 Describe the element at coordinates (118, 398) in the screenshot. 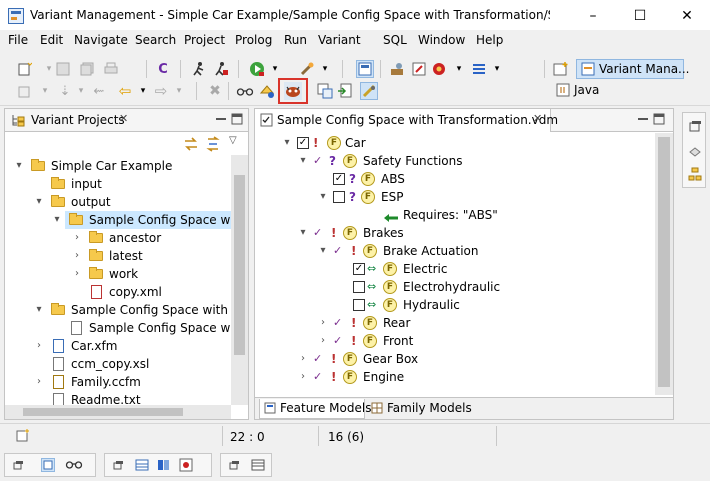

I see `tree-item: Readme.txt` at that location.